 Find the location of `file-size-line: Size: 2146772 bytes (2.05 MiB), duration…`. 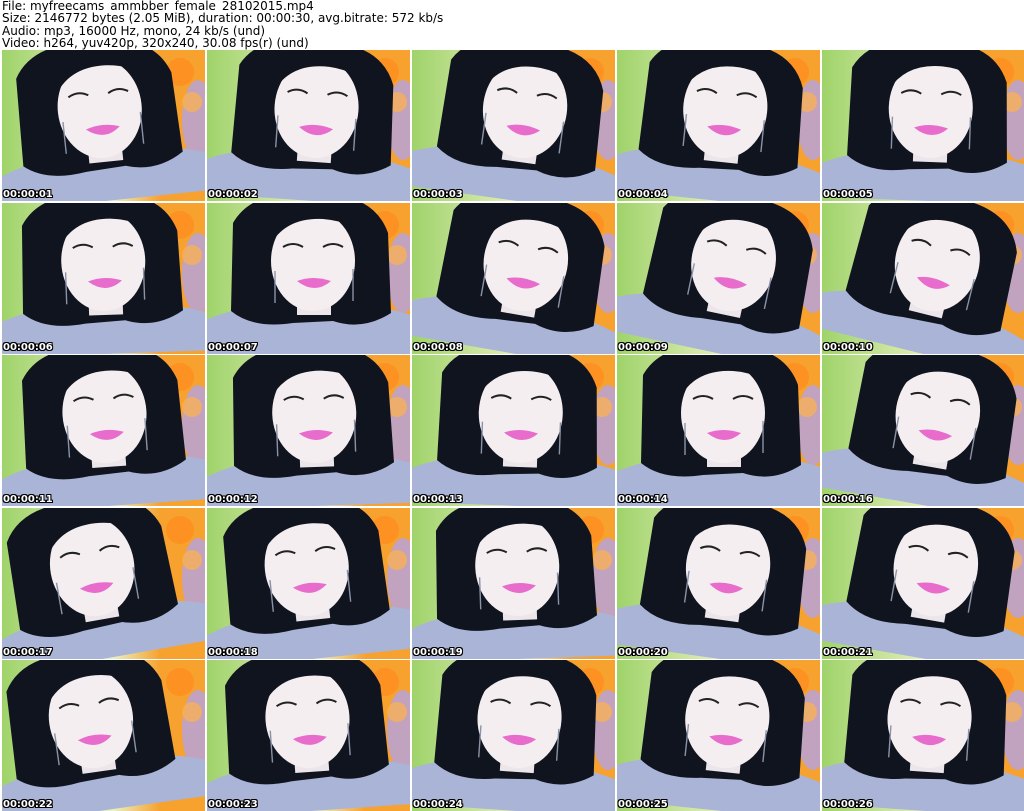

file-size-line: Size: 2146772 bytes (2.05 MiB), duration… is located at coordinates (223, 18).